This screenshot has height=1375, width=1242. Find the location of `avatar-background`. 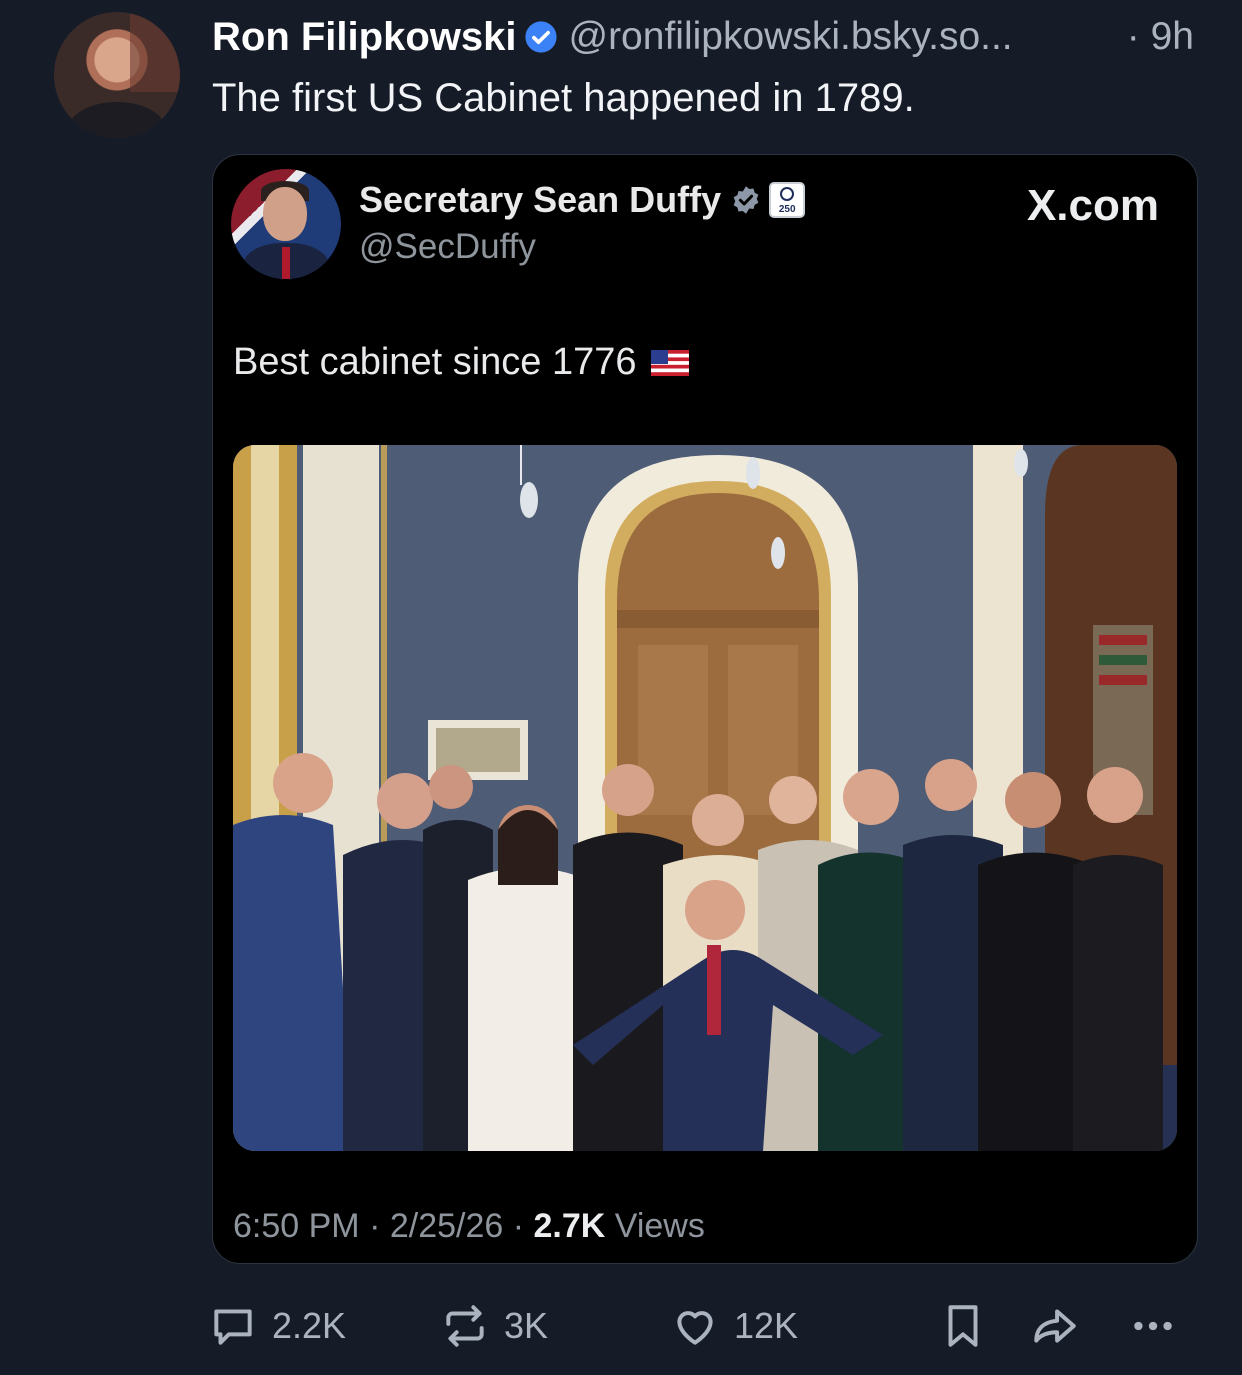

avatar-background is located at coordinates (155, 52).